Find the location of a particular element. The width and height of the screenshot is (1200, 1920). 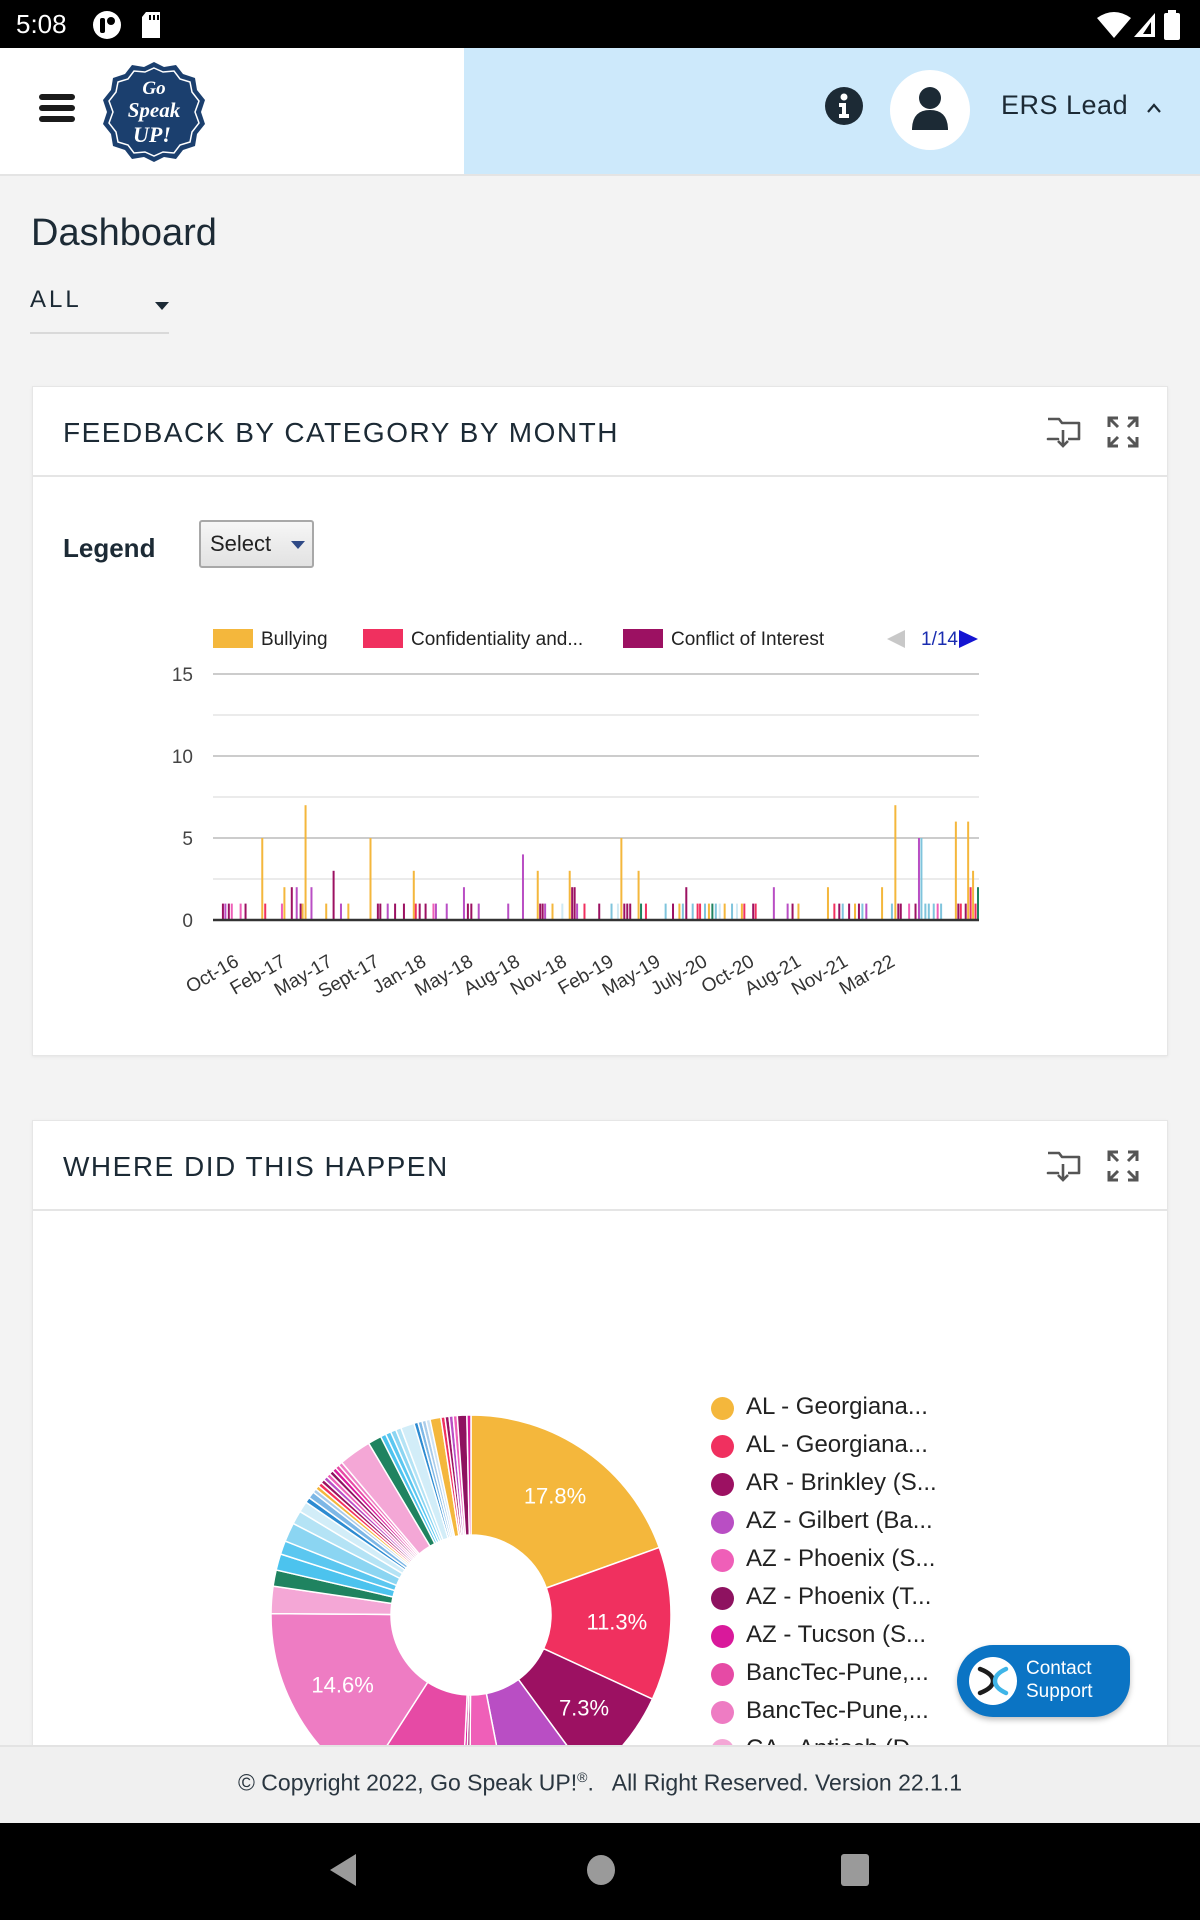

user-icon is located at coordinates (930, 108).